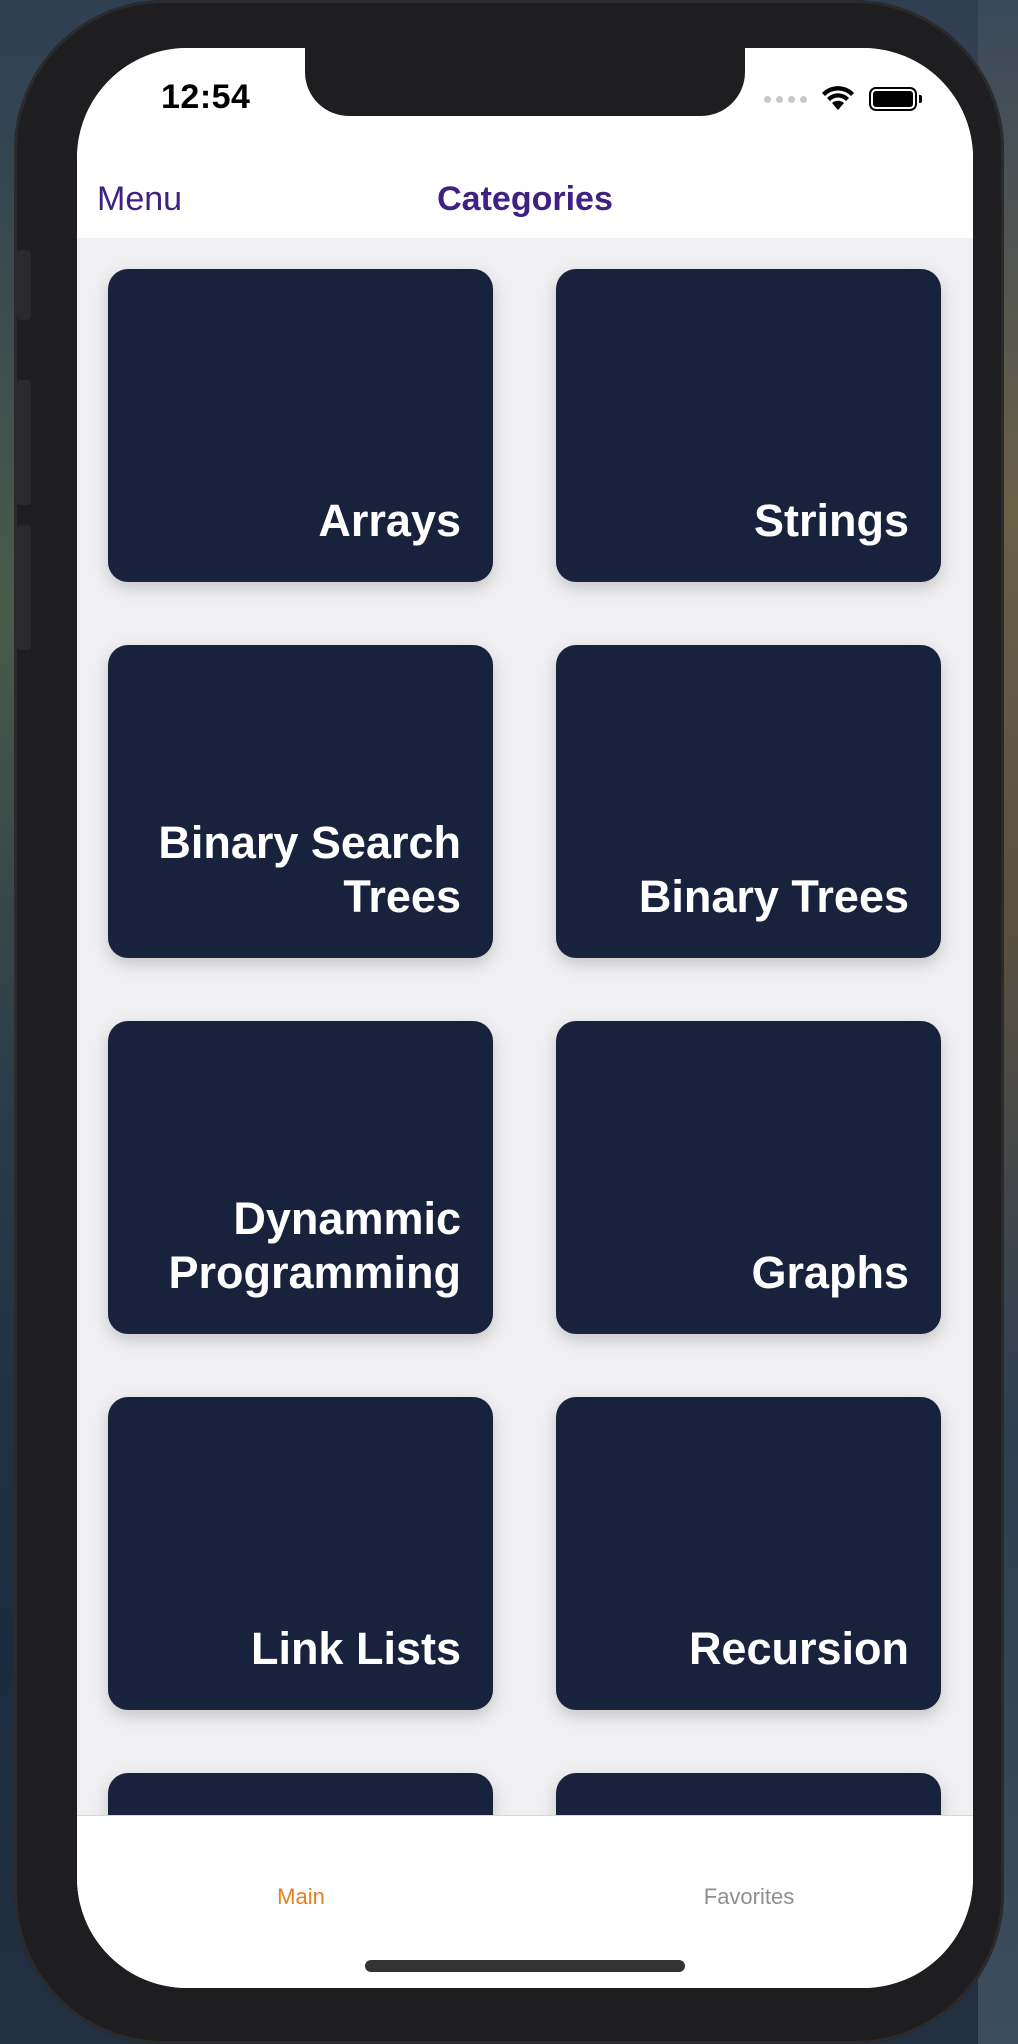 Image resolution: width=1018 pixels, height=2044 pixels. What do you see at coordinates (301, 1897) in the screenshot?
I see `tab-main: Main` at bounding box center [301, 1897].